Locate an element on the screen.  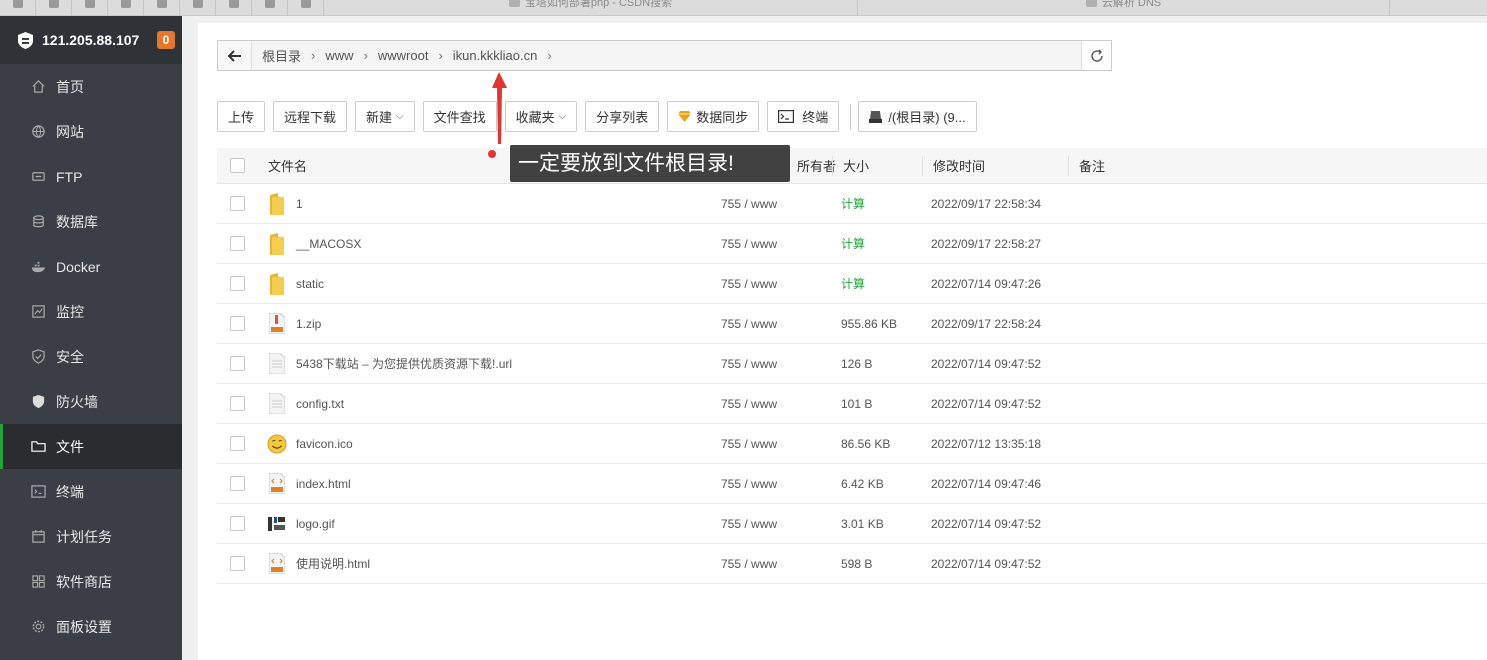
text-file-icon is located at coordinates (277, 364).